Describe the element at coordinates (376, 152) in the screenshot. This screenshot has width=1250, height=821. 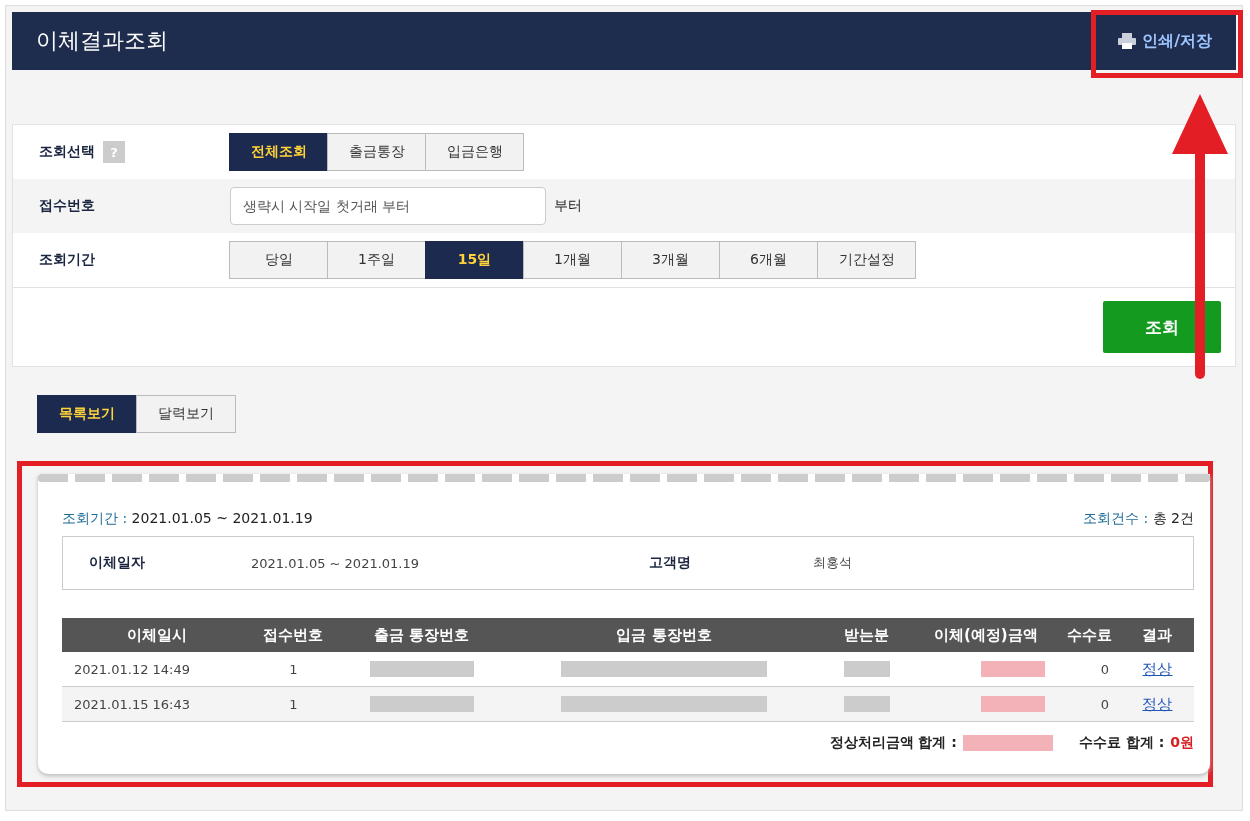
I see `option-button: 출금통장` at that location.